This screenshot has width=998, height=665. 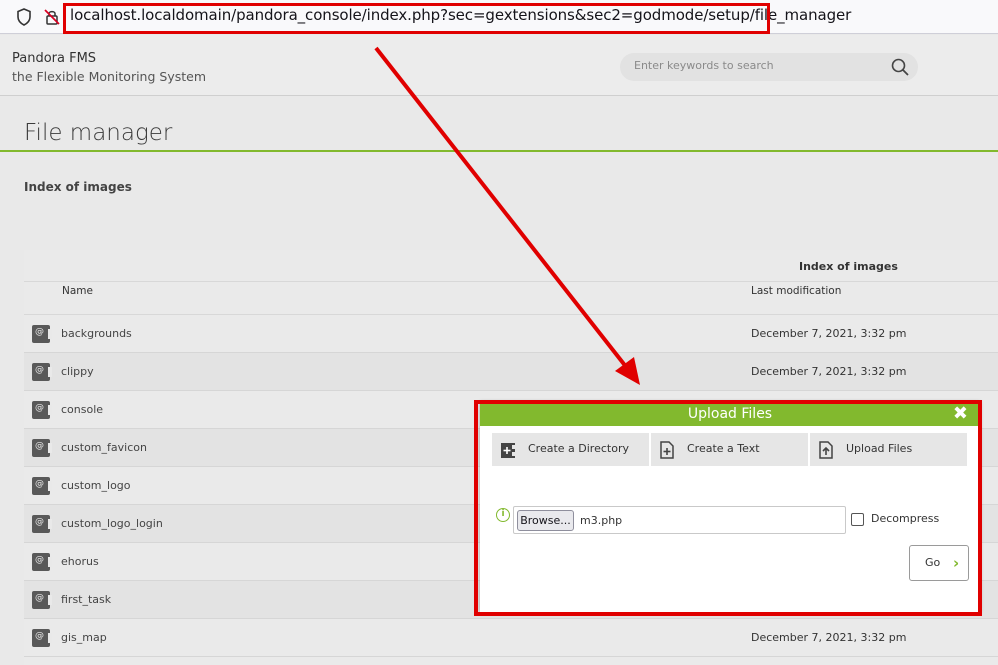 What do you see at coordinates (54, 58) in the screenshot?
I see `brand-title: Pandora FMS` at bounding box center [54, 58].